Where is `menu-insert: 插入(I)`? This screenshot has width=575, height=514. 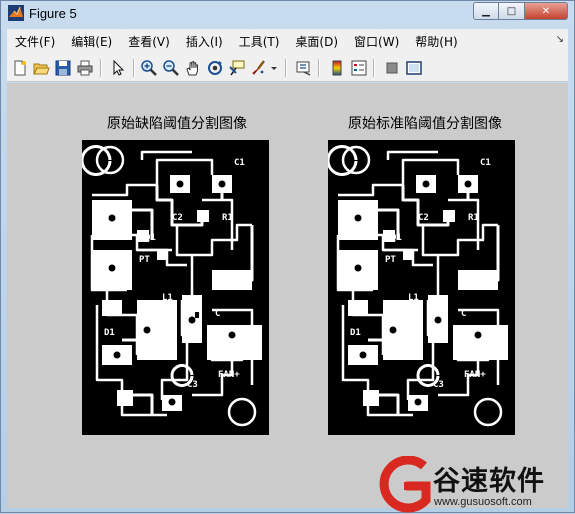 menu-insert: 插入(I) is located at coordinates (204, 41).